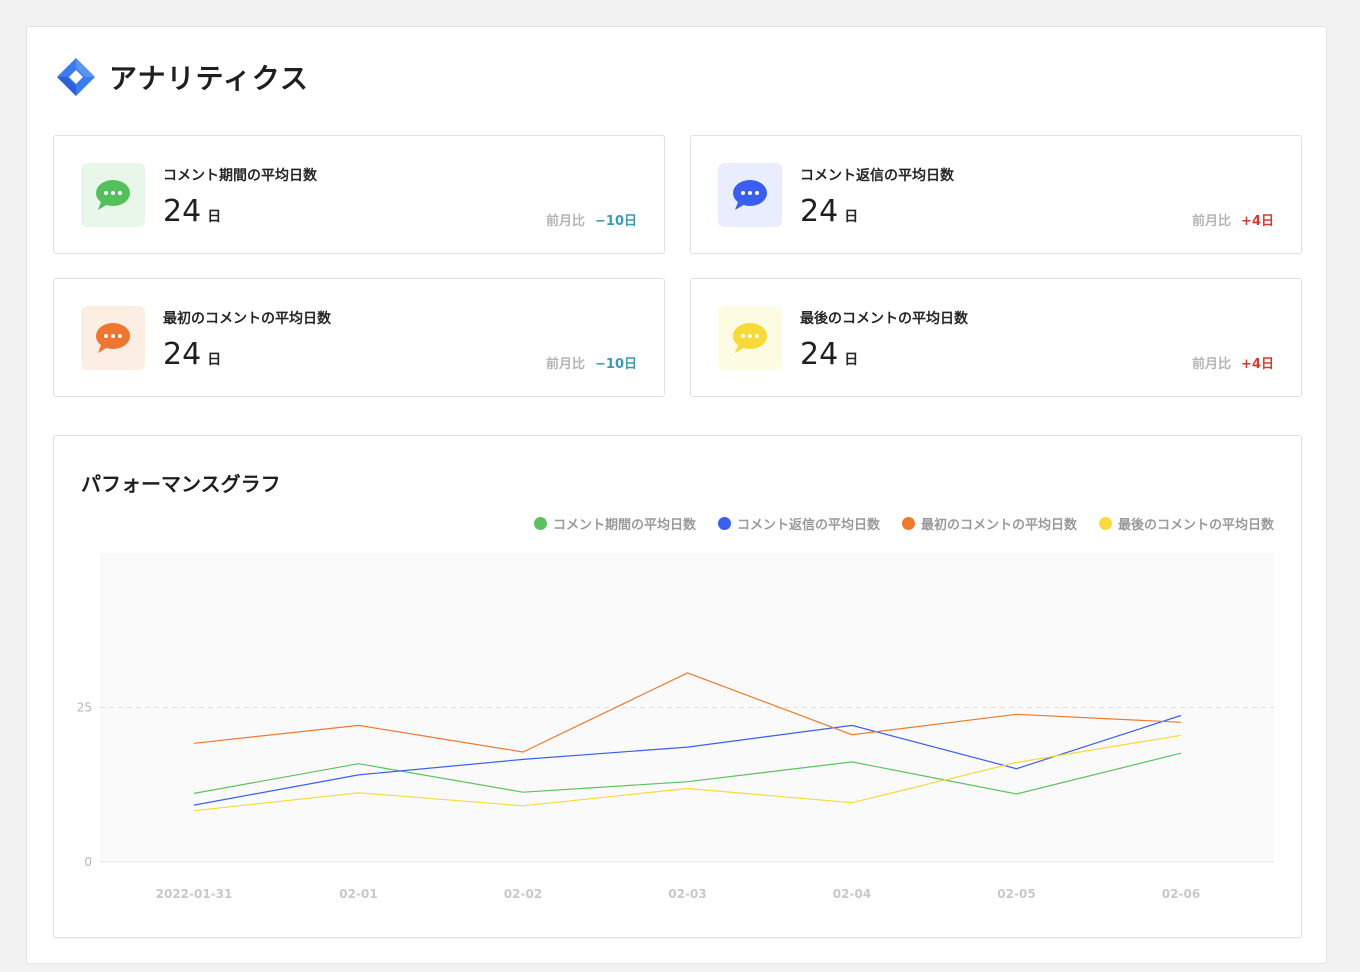 The width and height of the screenshot is (1360, 972). What do you see at coordinates (209, 78) in the screenshot?
I see `page-title: アナリティクス` at bounding box center [209, 78].